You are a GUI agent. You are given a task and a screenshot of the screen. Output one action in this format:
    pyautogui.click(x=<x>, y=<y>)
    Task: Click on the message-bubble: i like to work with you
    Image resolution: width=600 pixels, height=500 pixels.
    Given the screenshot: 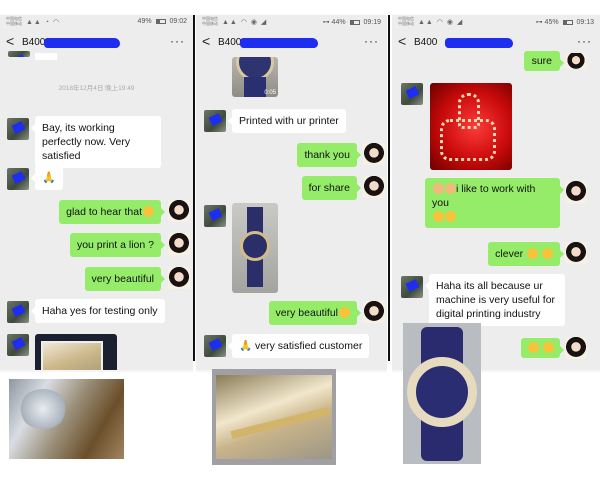 What is the action you would take?
    pyautogui.click(x=494, y=203)
    